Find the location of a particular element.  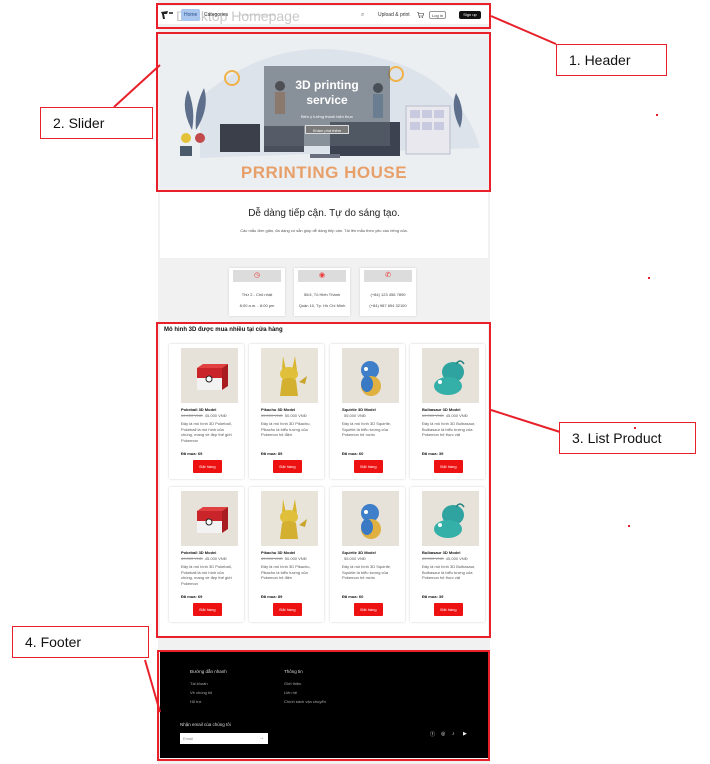

list-product-annotation-label: 3. List Product is located at coordinates (627, 438).